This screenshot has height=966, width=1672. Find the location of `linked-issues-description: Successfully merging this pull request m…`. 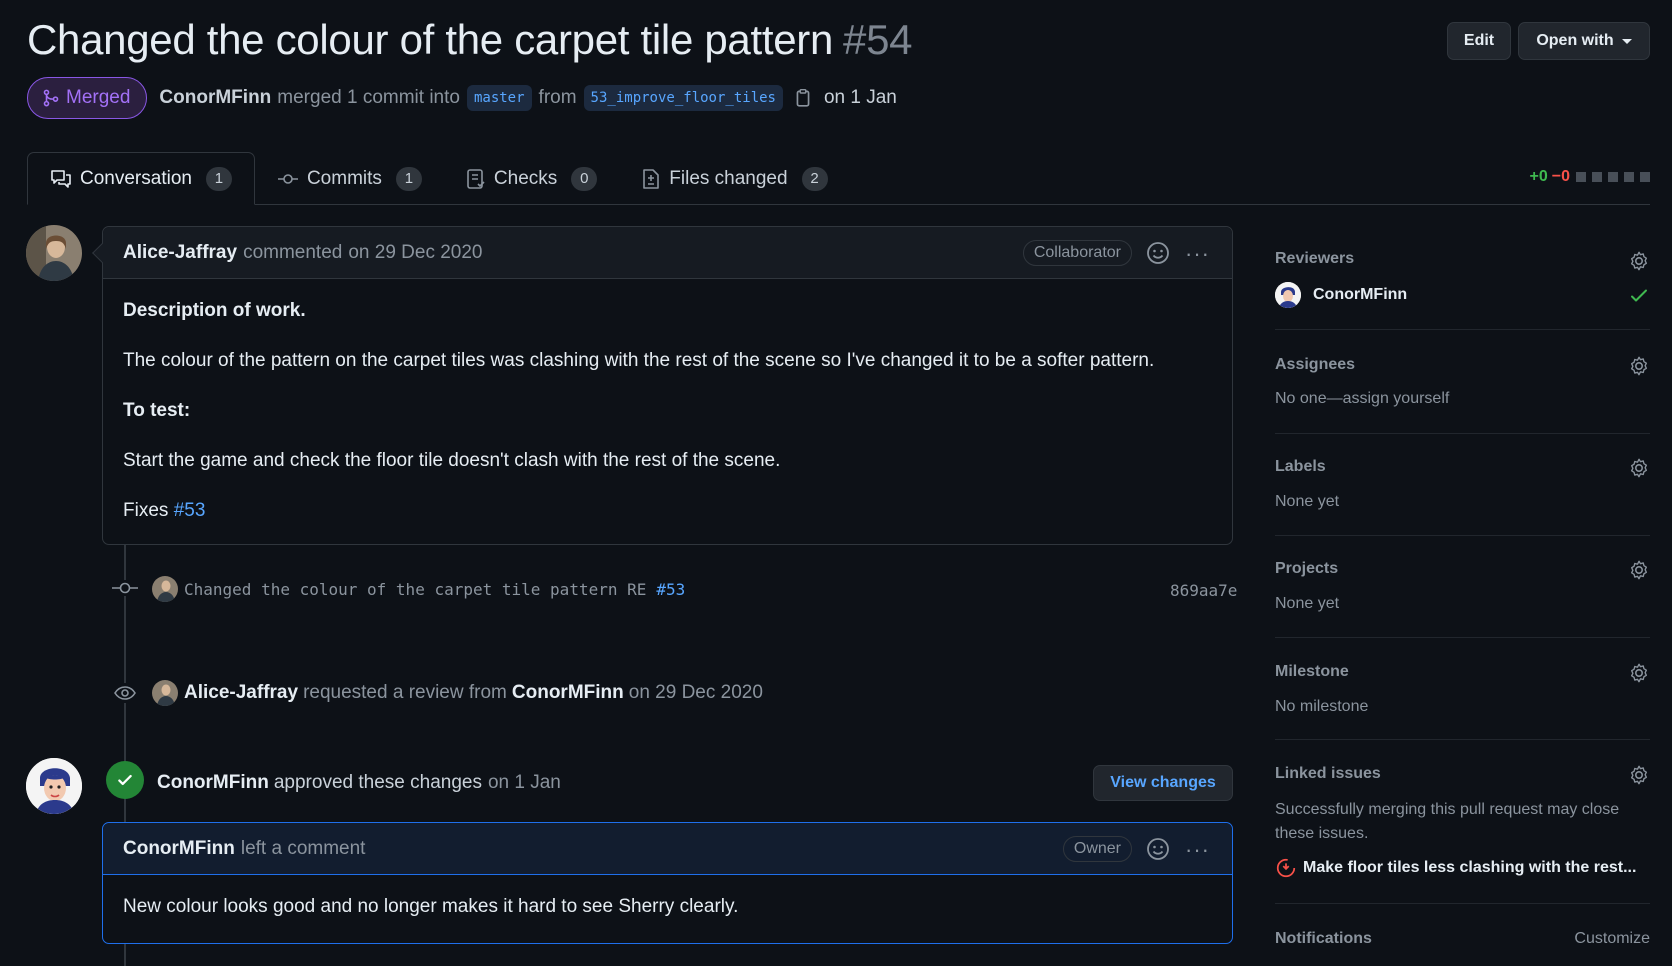

linked-issues-description: Successfully merging this pull request m… is located at coordinates (1447, 821).